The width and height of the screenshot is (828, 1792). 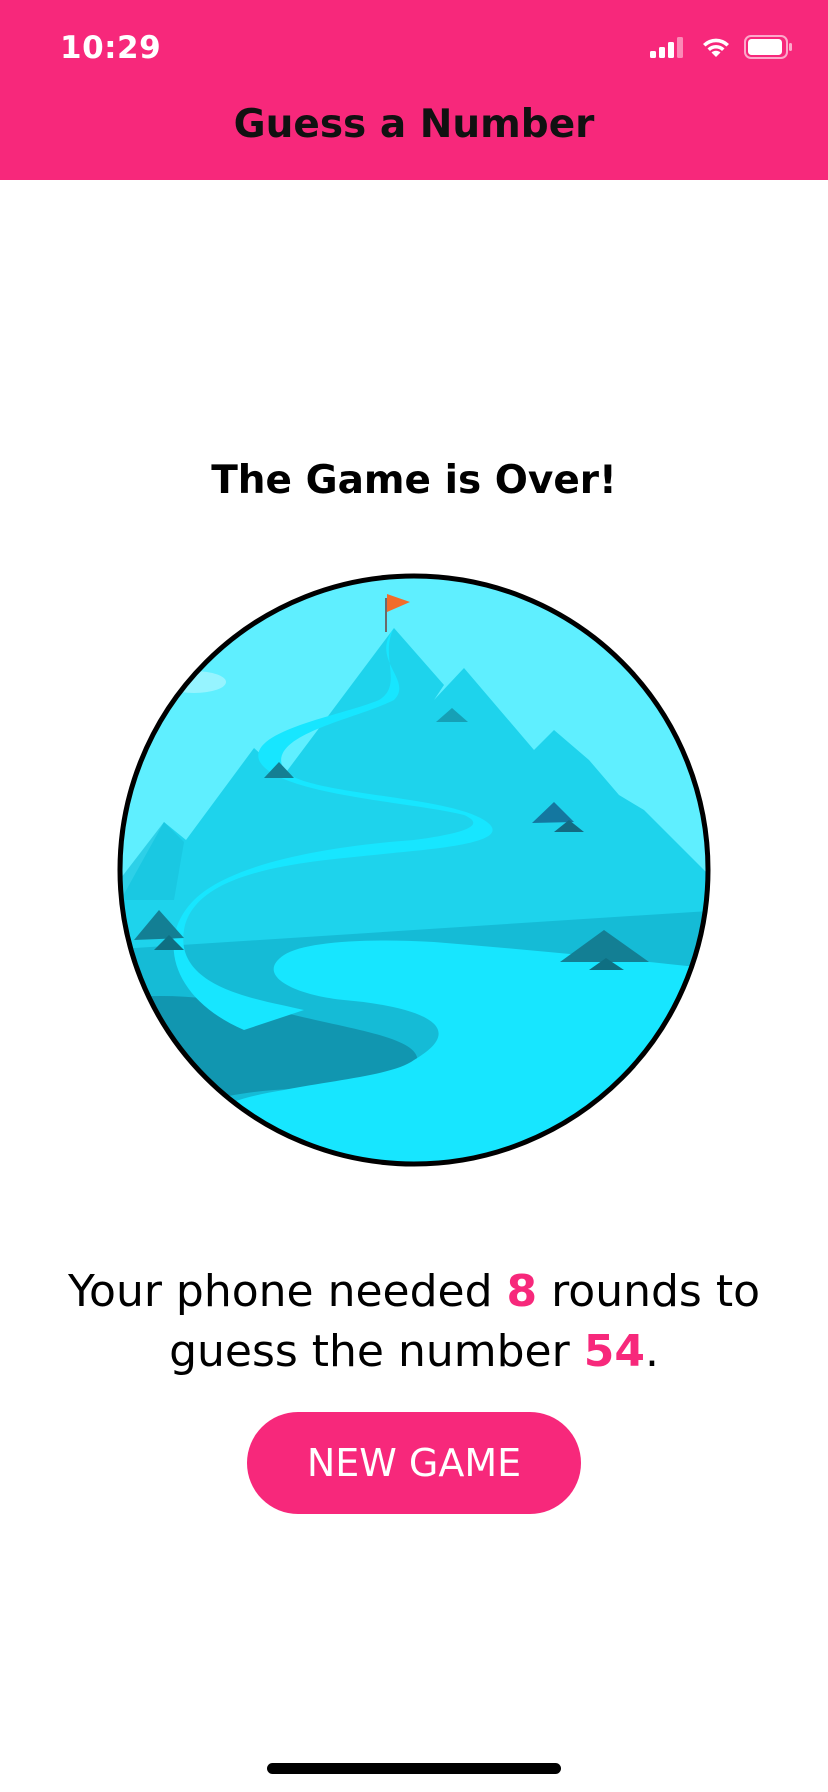 What do you see at coordinates (111, 48) in the screenshot?
I see `status-time: 10:29` at bounding box center [111, 48].